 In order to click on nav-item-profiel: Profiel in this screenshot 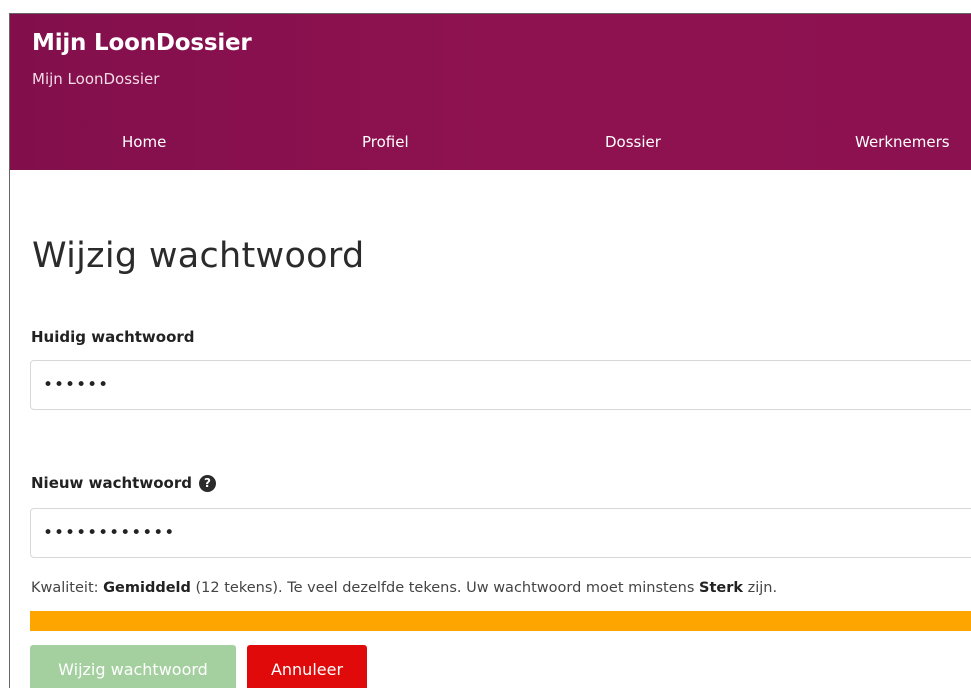, I will do `click(385, 142)`.